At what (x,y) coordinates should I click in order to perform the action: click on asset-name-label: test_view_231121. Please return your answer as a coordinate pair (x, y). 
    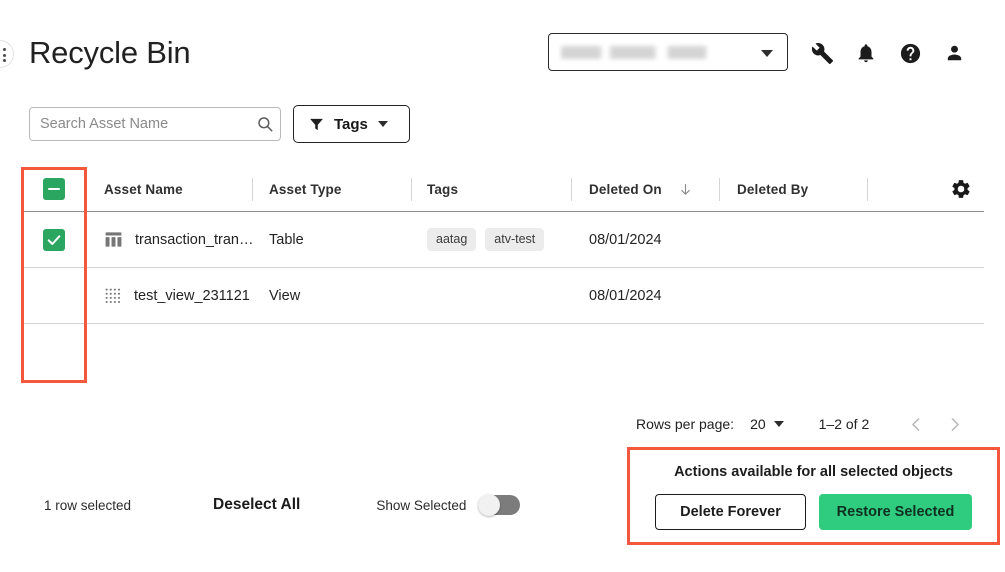
    Looking at the image, I should click on (192, 295).